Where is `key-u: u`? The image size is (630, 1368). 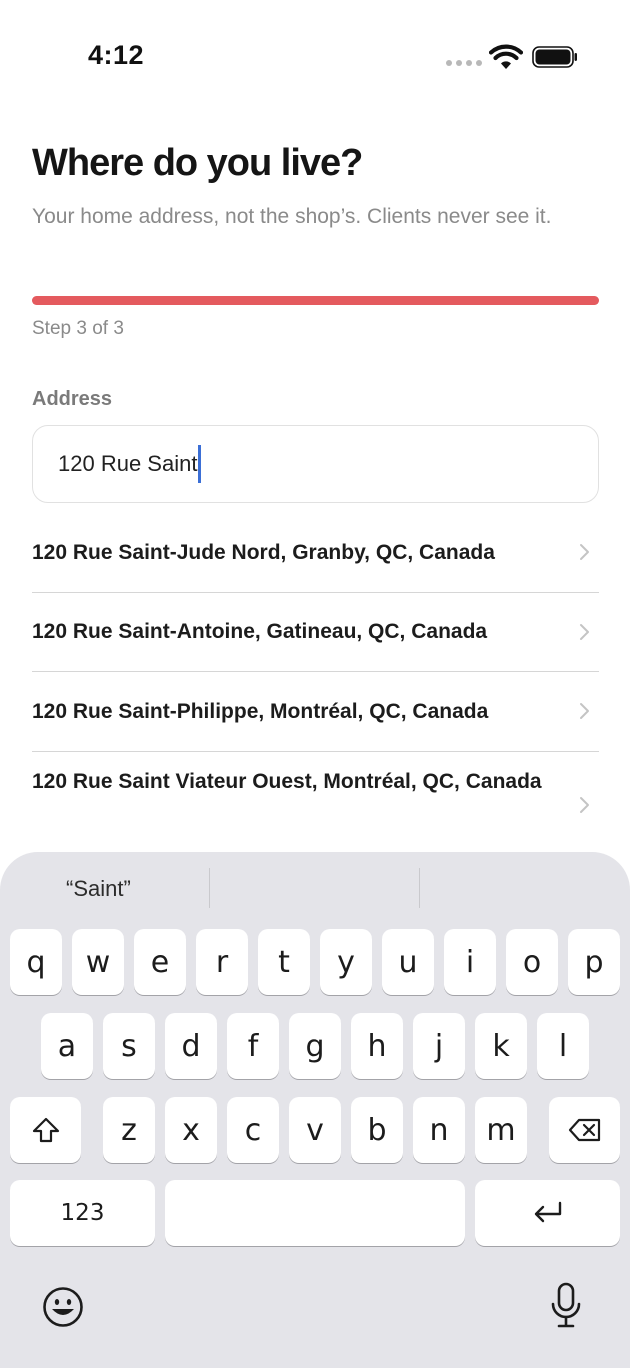
key-u: u is located at coordinates (408, 962).